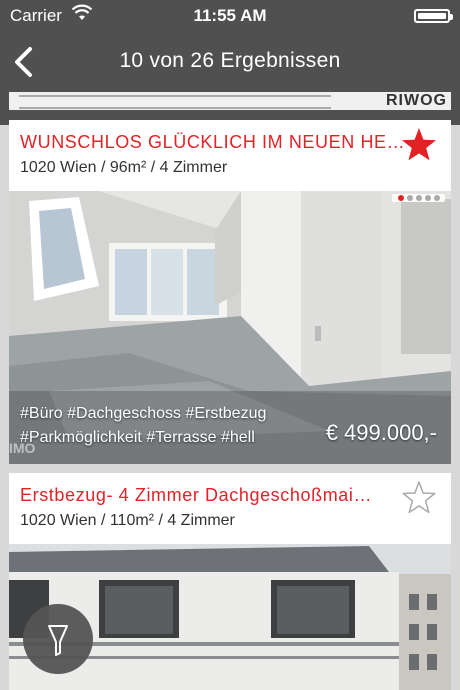  Describe the element at coordinates (419, 498) in the screenshot. I see `favorite-star-outline-icon` at that location.